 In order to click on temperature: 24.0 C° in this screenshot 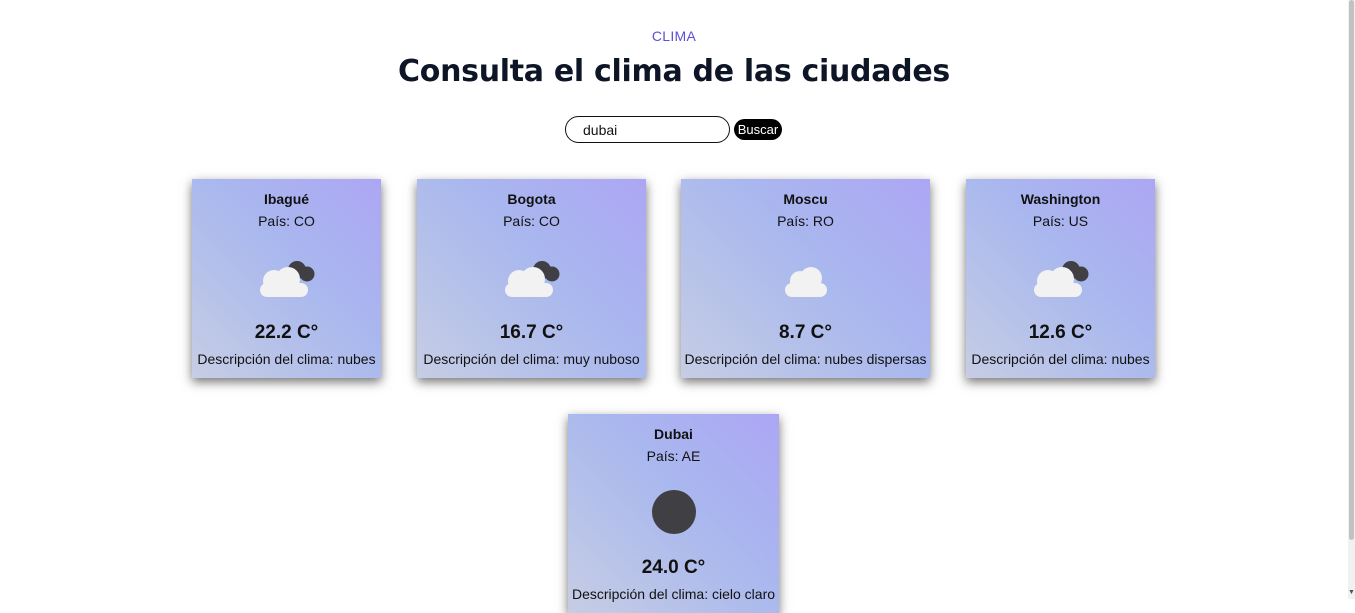, I will do `click(673, 567)`.